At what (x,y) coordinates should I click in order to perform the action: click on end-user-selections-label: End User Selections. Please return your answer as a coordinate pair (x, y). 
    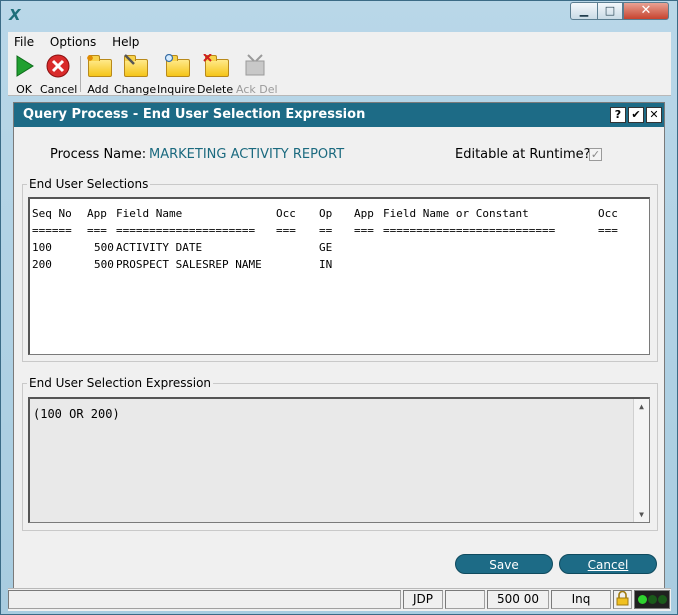
    Looking at the image, I should click on (89, 184).